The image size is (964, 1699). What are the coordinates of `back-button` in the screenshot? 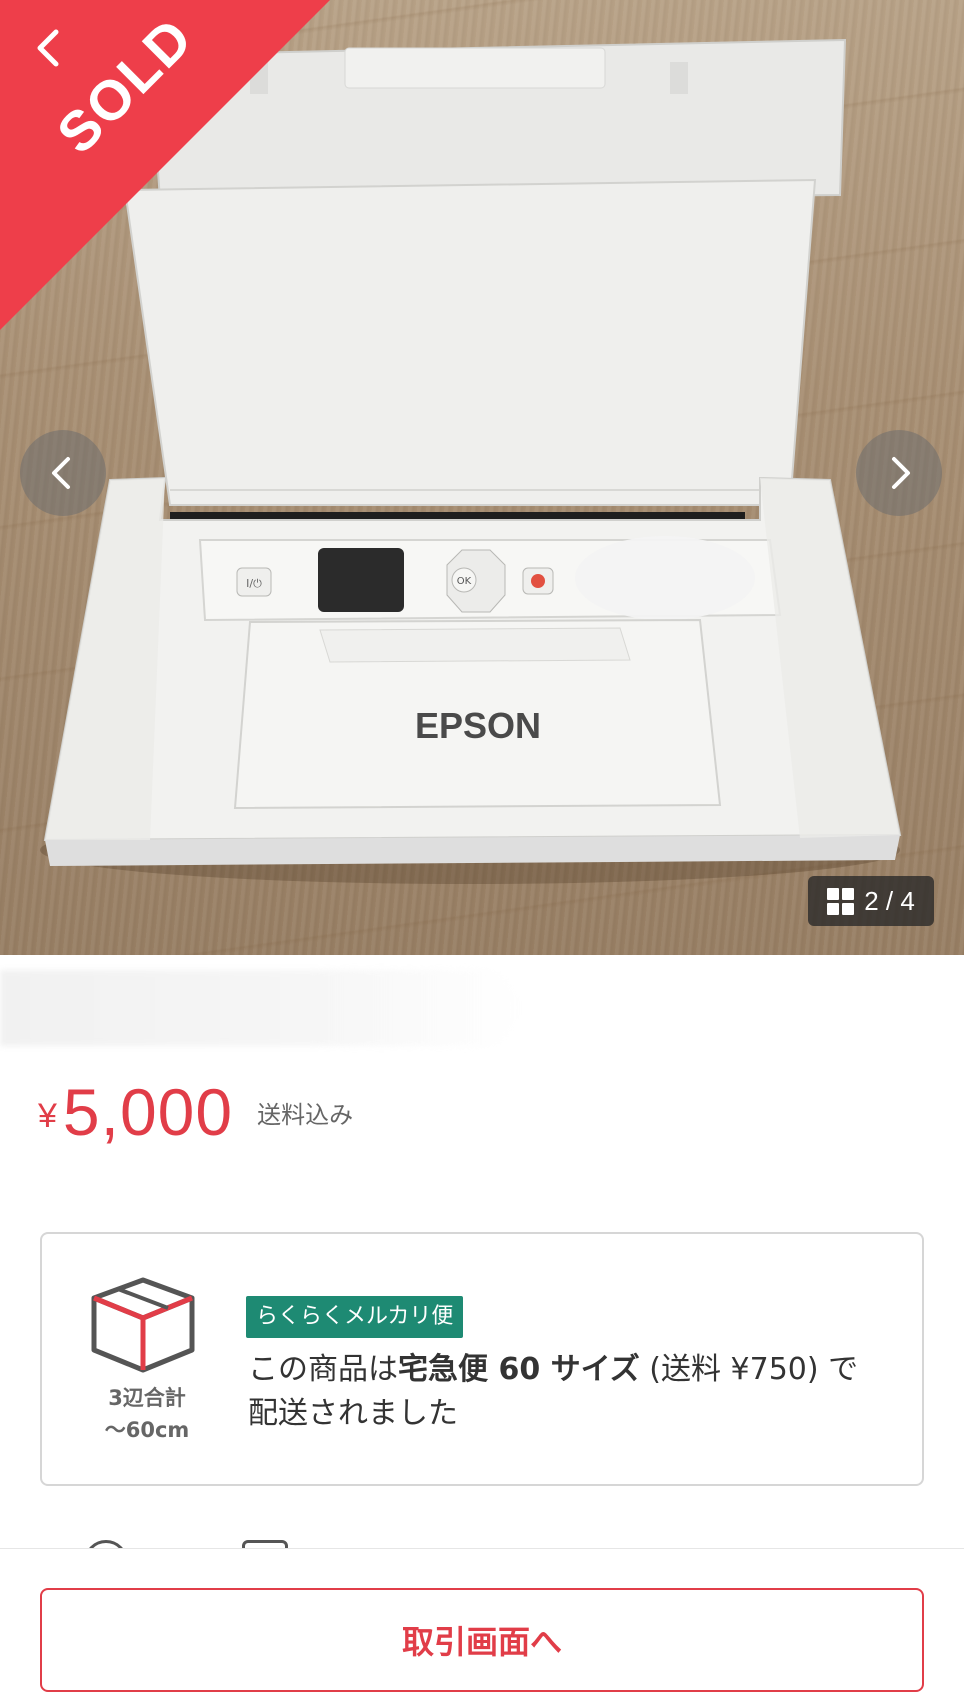 It's located at (52, 48).